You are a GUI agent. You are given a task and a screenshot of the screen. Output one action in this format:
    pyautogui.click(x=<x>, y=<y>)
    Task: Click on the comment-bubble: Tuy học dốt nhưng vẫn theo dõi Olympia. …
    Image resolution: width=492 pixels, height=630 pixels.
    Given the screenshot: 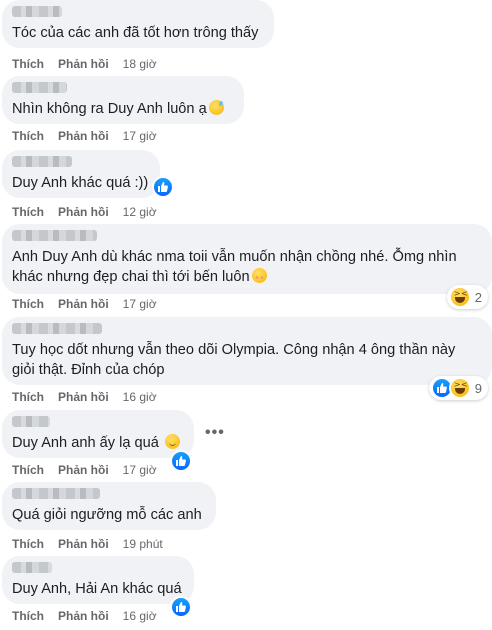 What is the action you would take?
    pyautogui.click(x=247, y=351)
    